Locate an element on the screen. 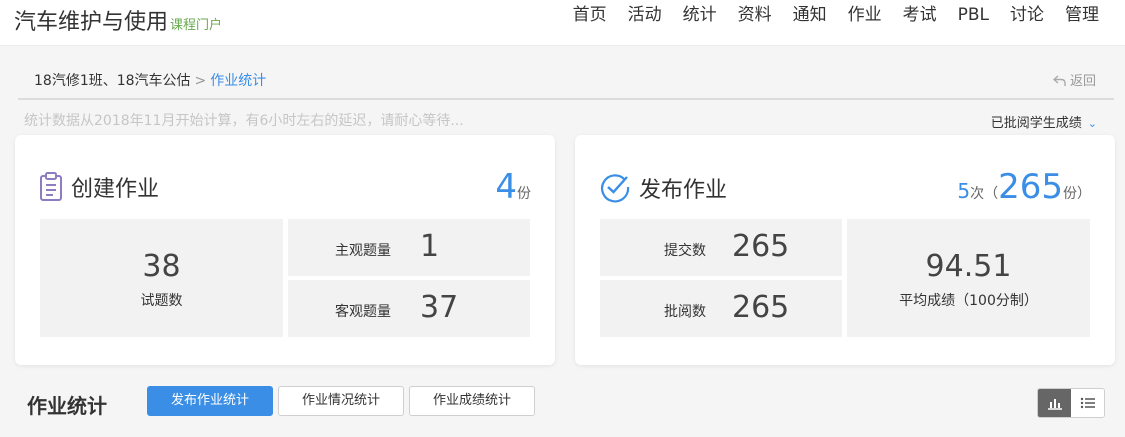 This screenshot has height=437, width=1125. publish-homework-title: 发布作业 is located at coordinates (663, 187).